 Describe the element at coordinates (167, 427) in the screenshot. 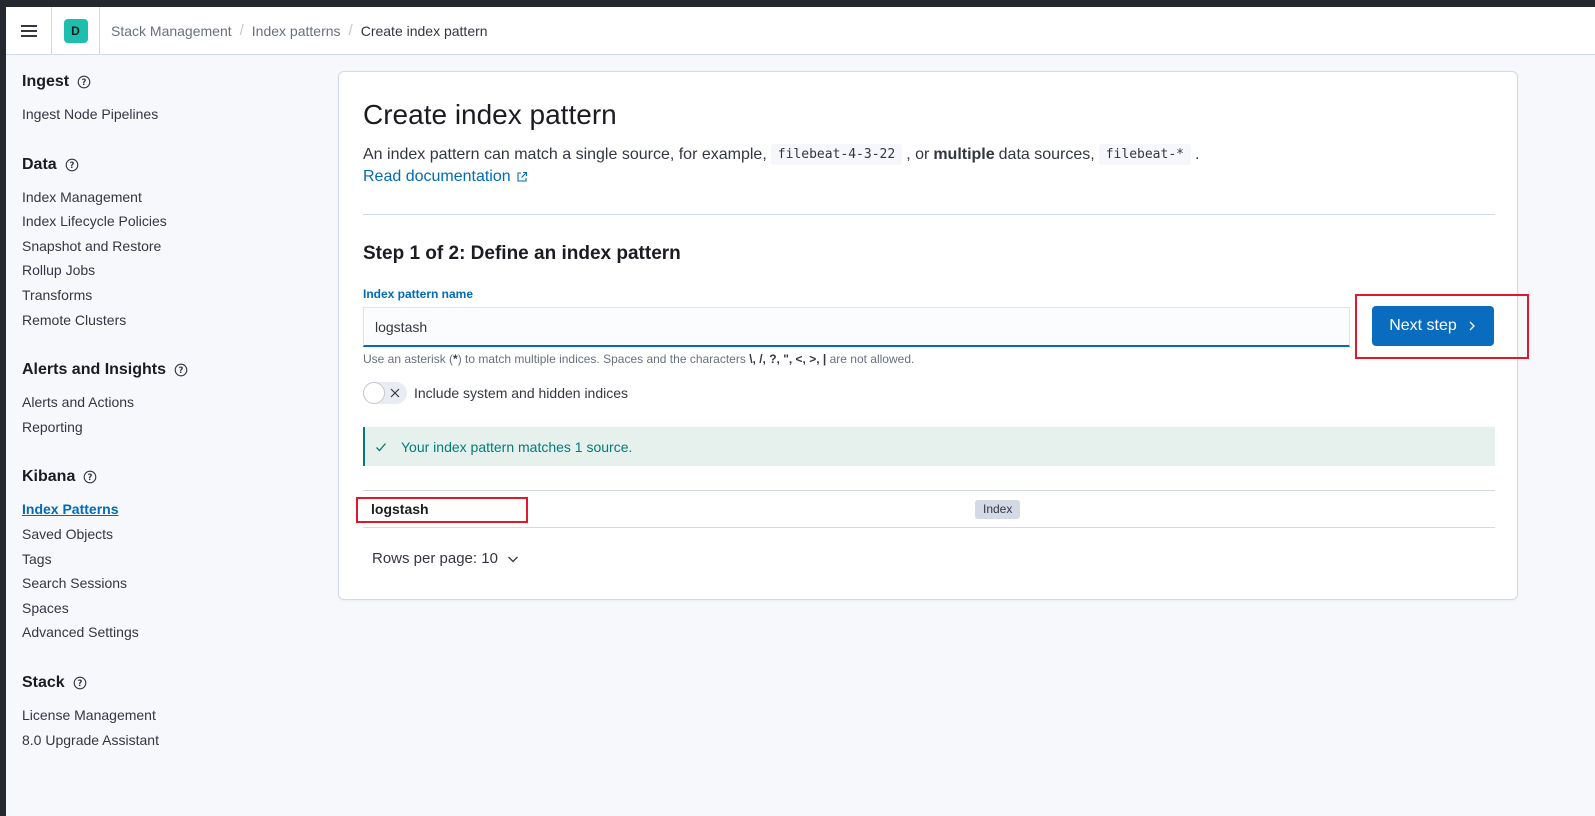

I see `sidebar-item-reporting: Reporting` at that location.